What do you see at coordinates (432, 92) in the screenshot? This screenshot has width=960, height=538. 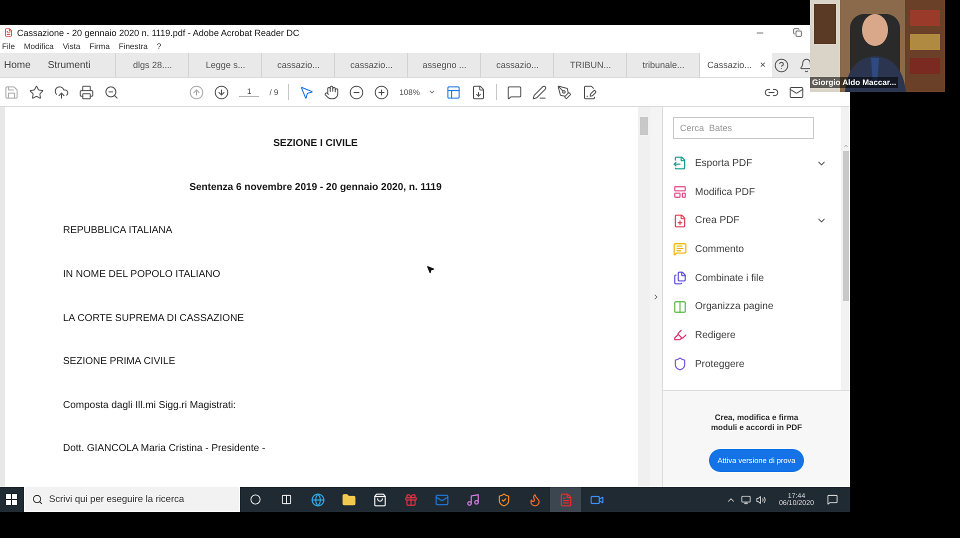 I see `caret-icon` at bounding box center [432, 92].